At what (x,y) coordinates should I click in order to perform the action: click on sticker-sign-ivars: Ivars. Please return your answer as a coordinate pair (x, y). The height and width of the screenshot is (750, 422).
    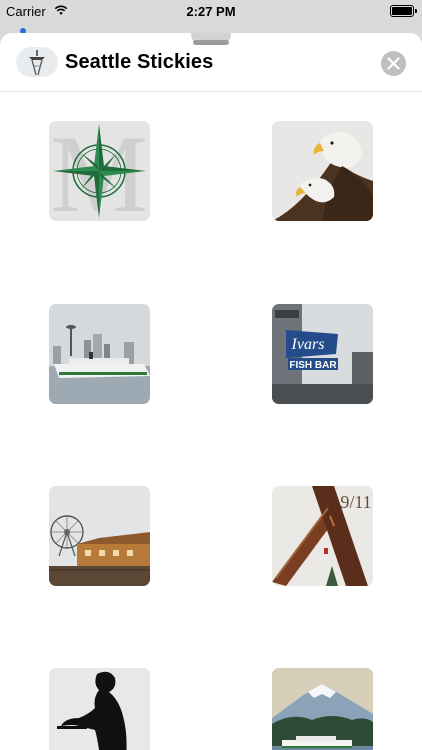
    Looking at the image, I should click on (308, 344).